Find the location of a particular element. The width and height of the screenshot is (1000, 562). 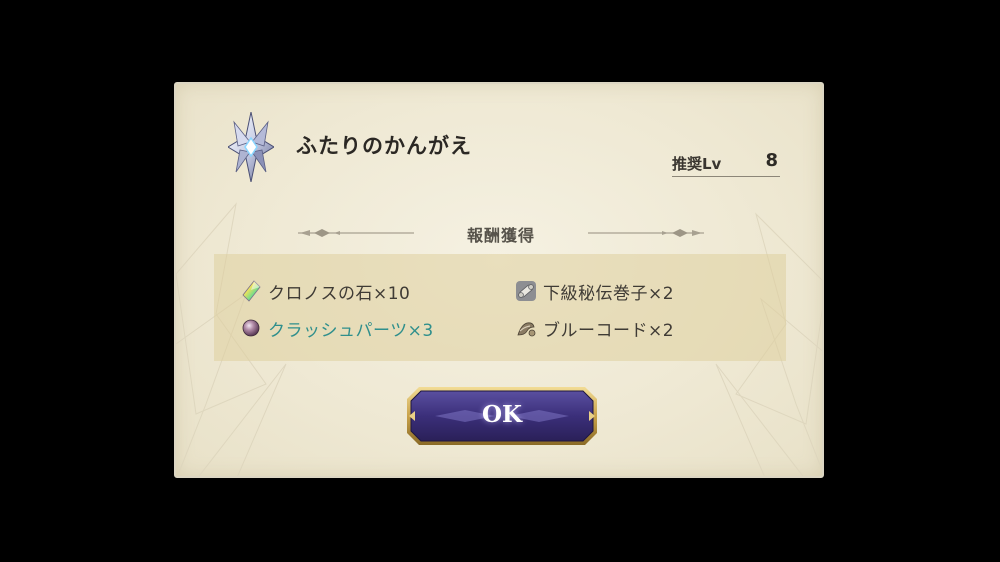

reward-text: クロノスの石×10 is located at coordinates (339, 293).